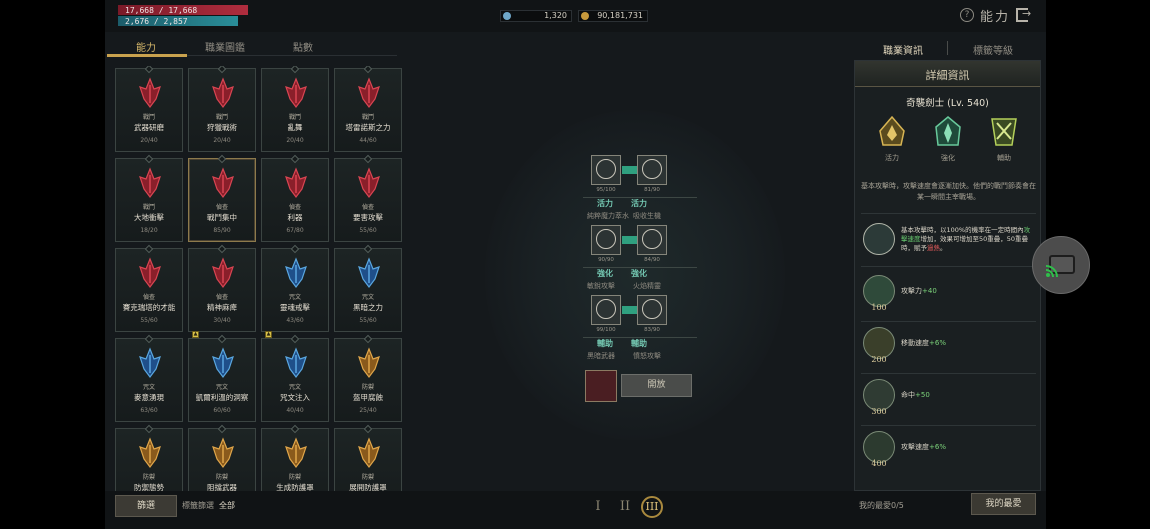 The height and width of the screenshot is (529, 1150). What do you see at coordinates (368, 109) in the screenshot?
I see `skill-card: 戰鬥 塔雷諾斯之力 44/60` at bounding box center [368, 109].